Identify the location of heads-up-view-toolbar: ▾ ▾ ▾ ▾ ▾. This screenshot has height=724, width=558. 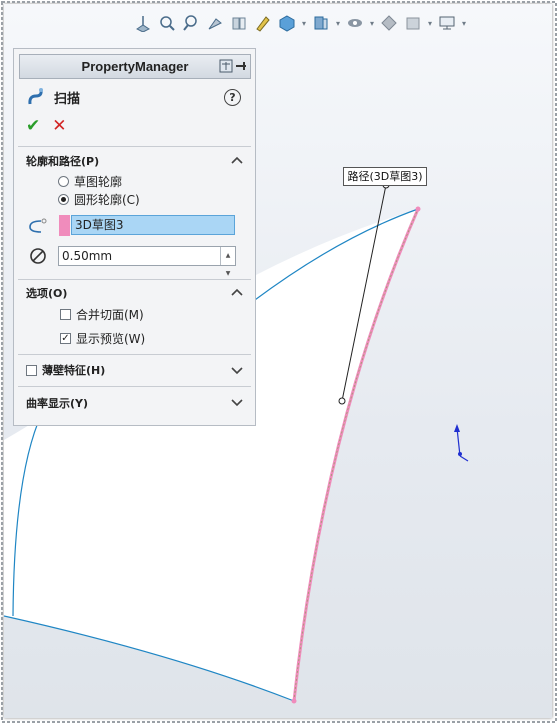
(300, 23).